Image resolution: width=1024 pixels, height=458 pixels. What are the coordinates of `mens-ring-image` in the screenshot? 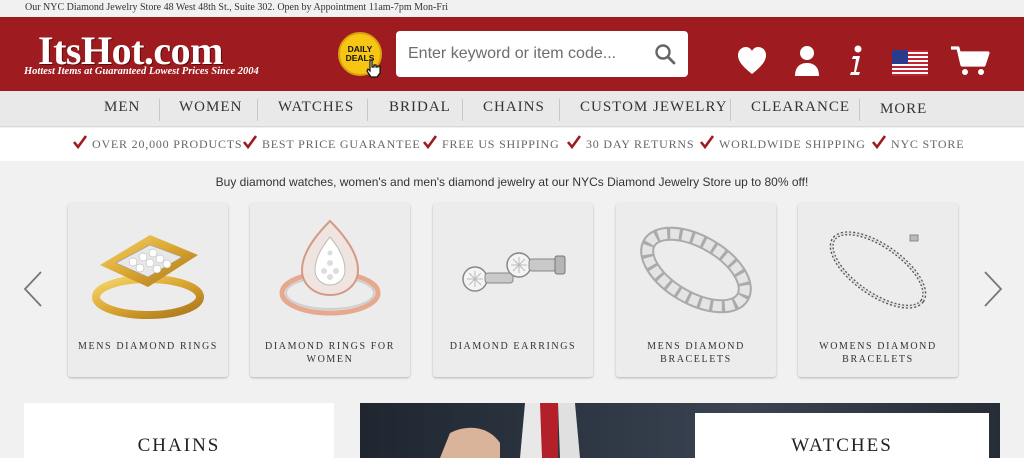 It's located at (148, 277).